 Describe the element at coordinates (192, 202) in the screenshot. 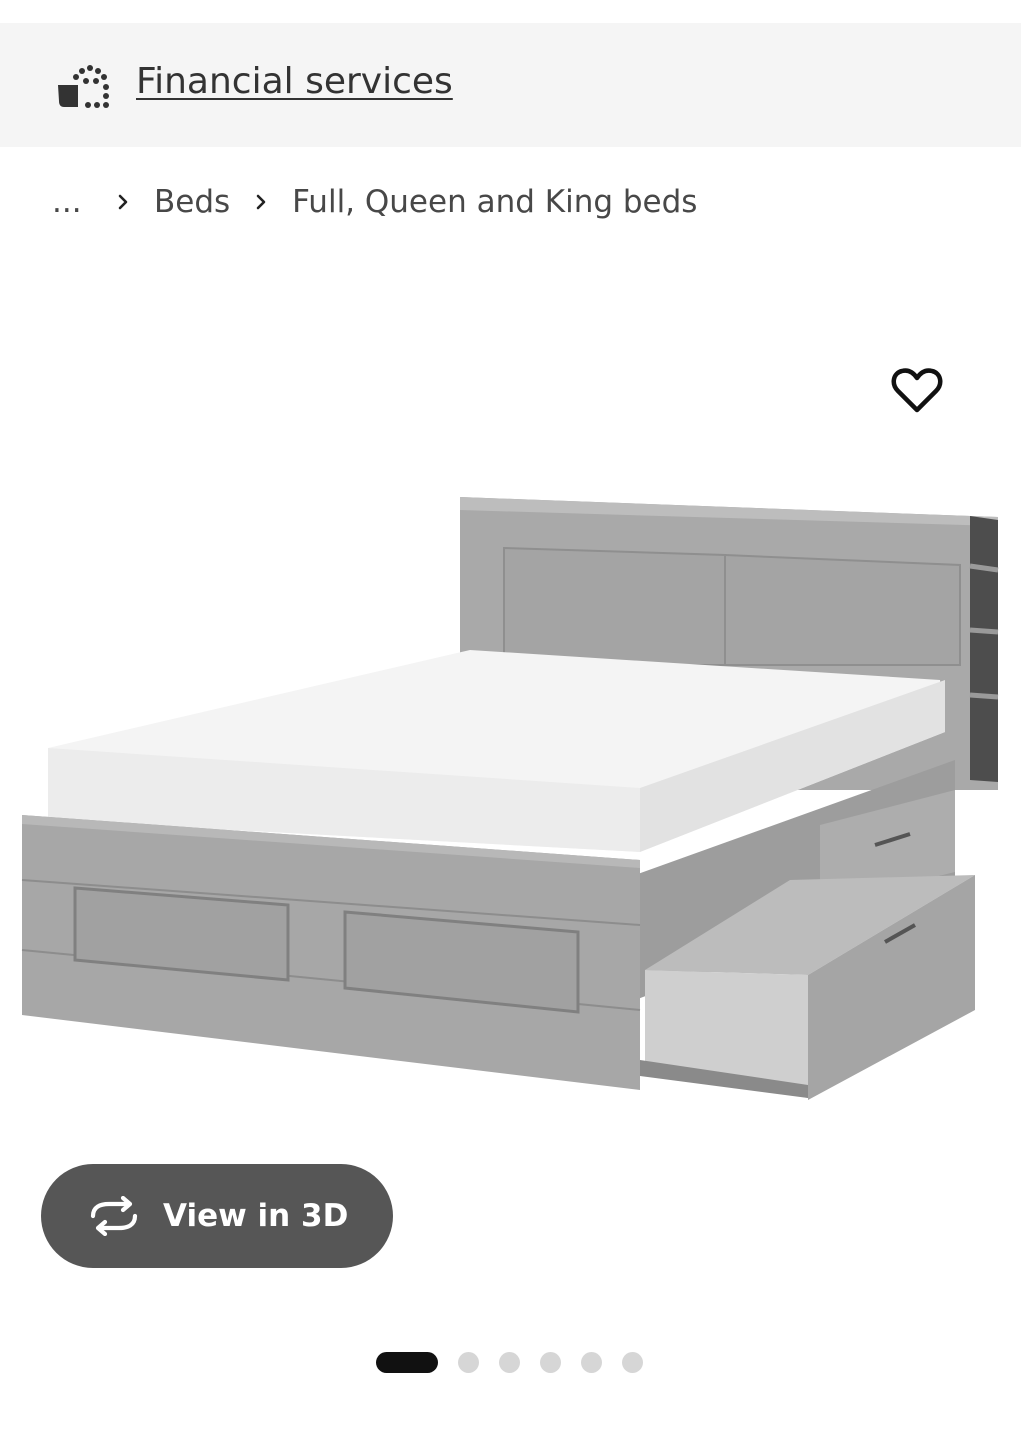

I see `breadcrumb-item-beds: Beds` at that location.